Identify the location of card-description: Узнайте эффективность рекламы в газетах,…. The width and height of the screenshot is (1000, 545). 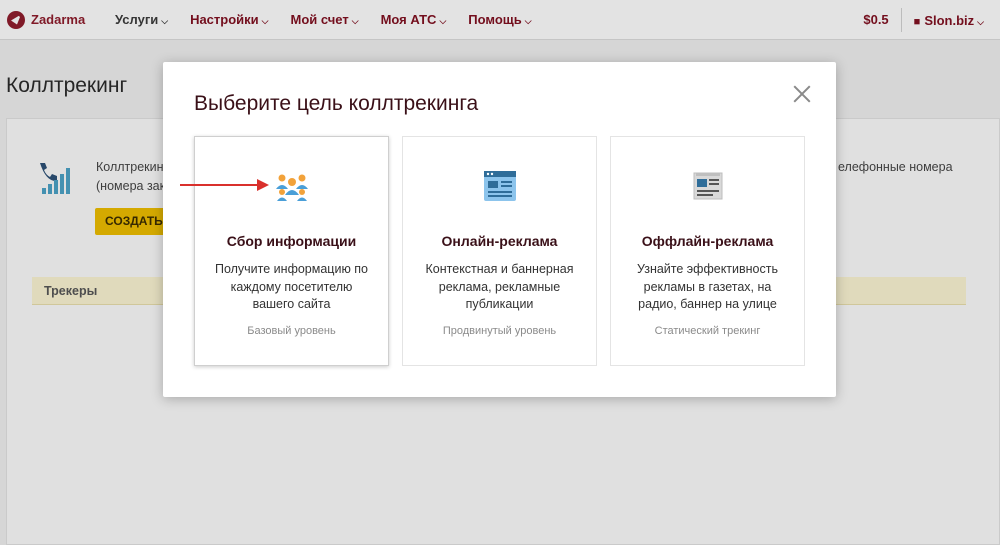
(707, 286).